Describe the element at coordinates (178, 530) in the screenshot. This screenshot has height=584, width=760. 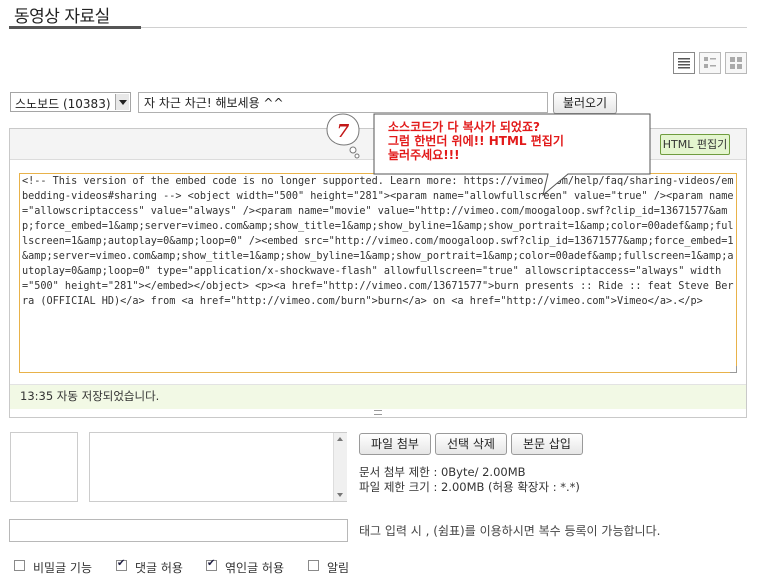
I see `tag-input` at that location.